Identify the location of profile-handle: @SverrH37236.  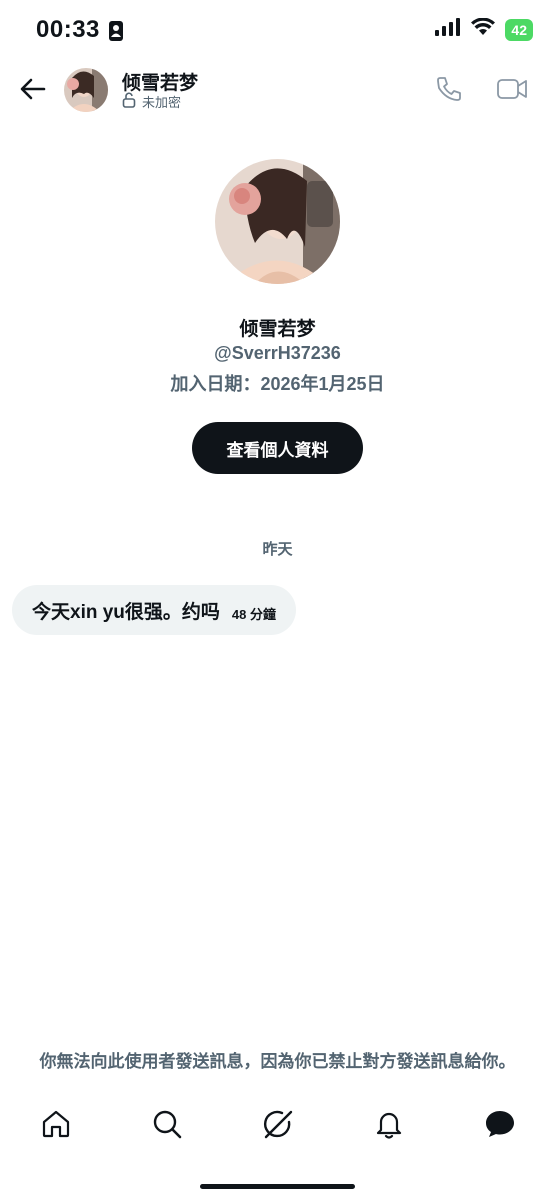
(277, 353).